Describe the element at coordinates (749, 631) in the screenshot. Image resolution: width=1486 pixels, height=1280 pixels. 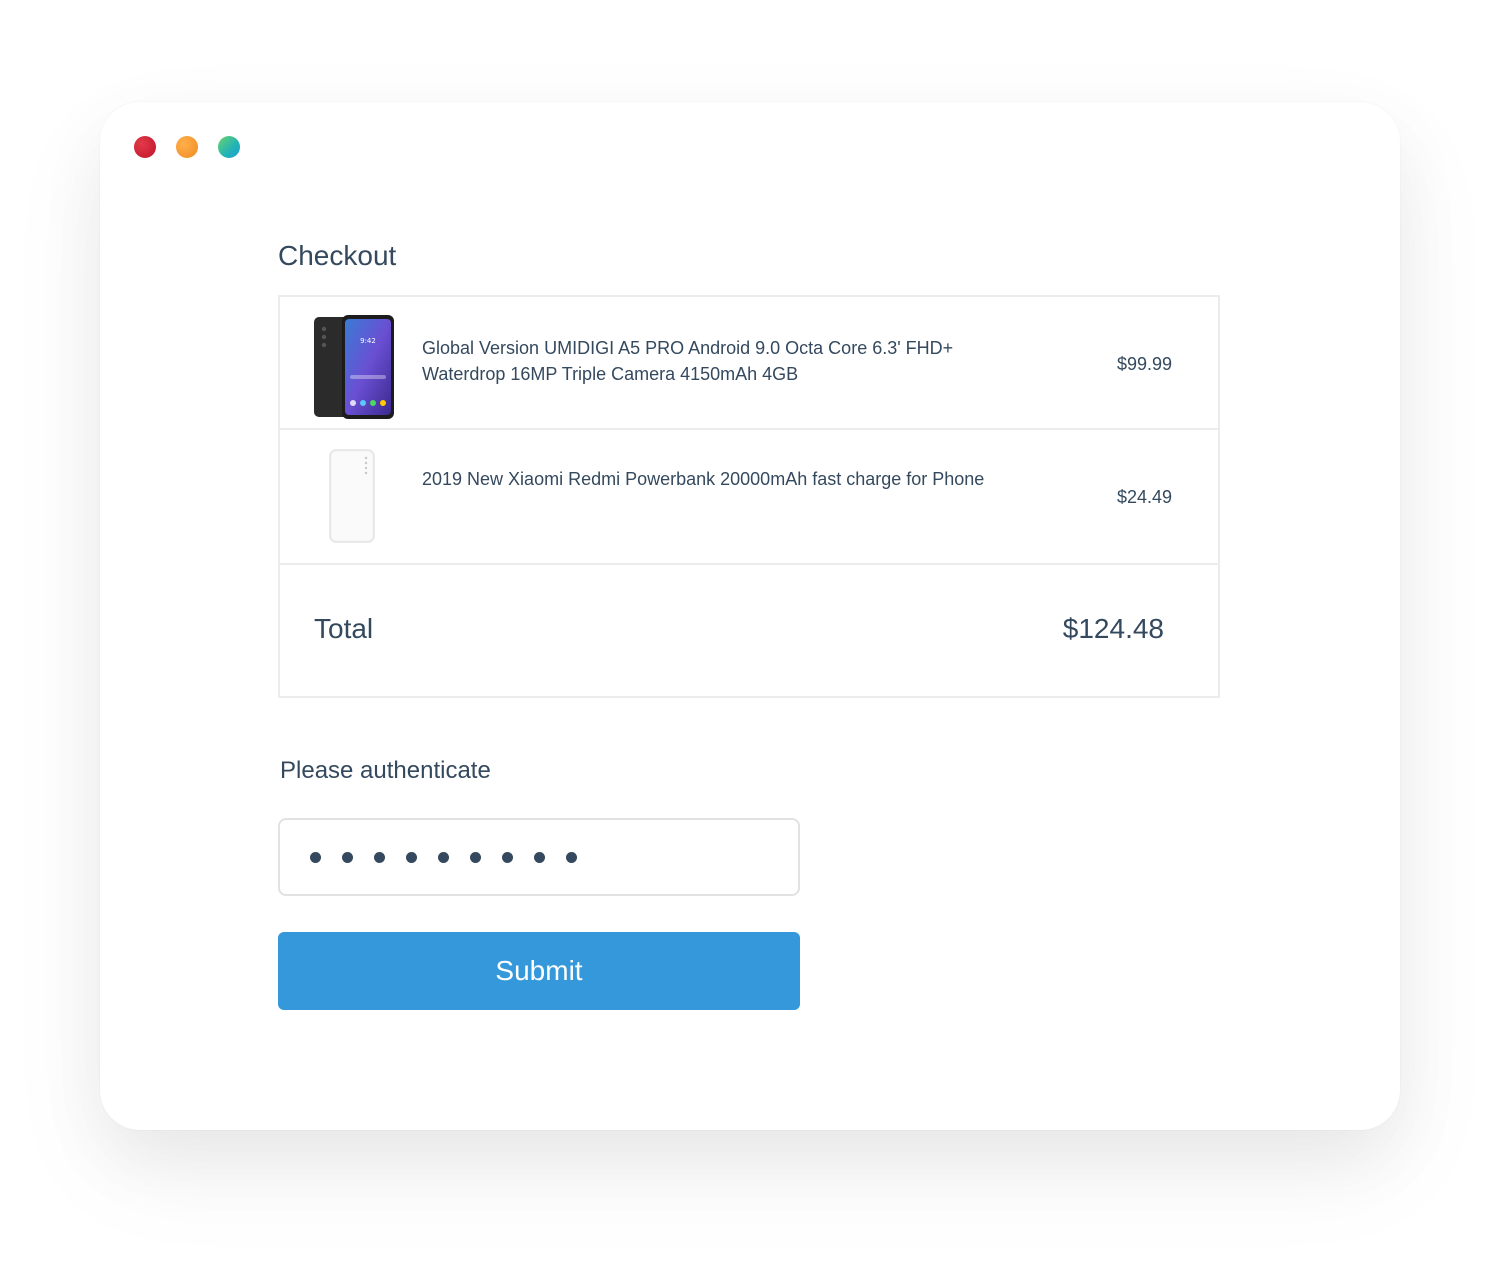
I see `total-row: Total $124.48` at that location.